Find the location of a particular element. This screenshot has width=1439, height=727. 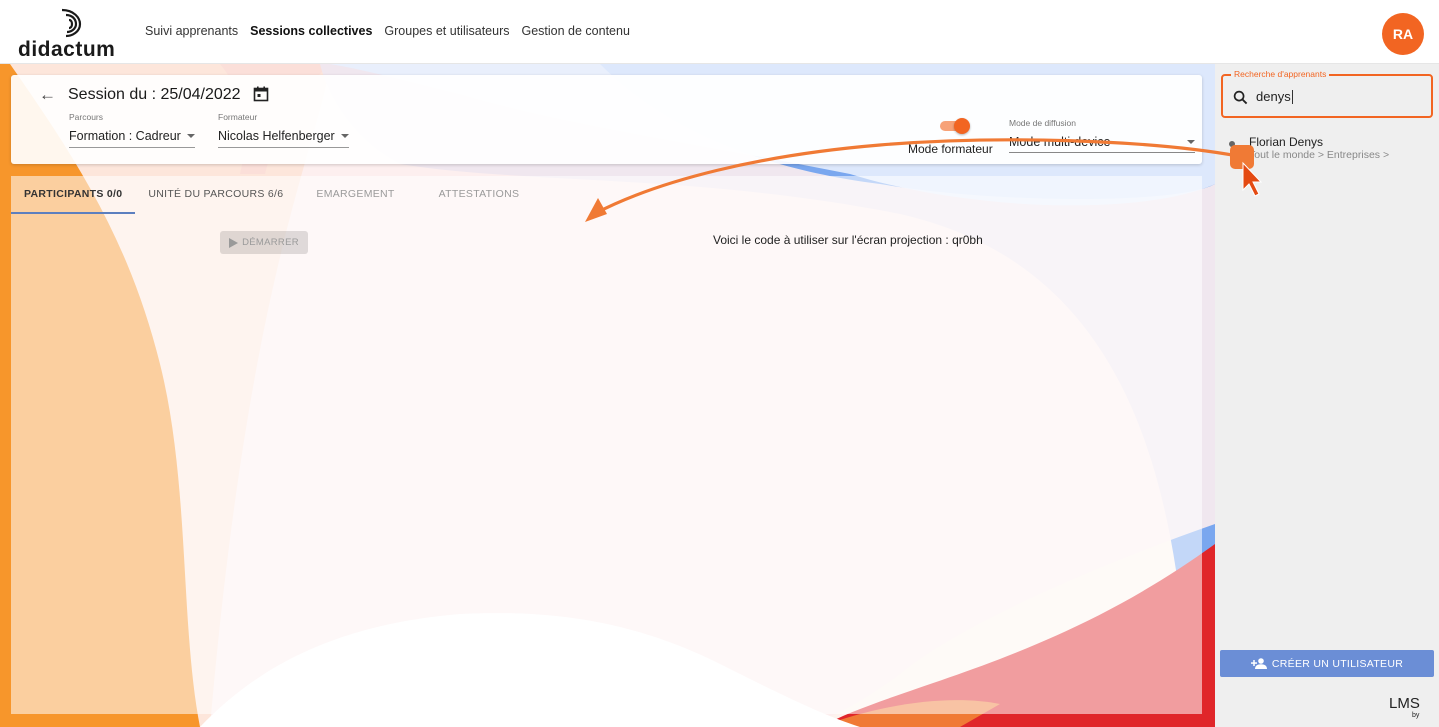

lms-logo: LMS is located at coordinates (1404, 703).